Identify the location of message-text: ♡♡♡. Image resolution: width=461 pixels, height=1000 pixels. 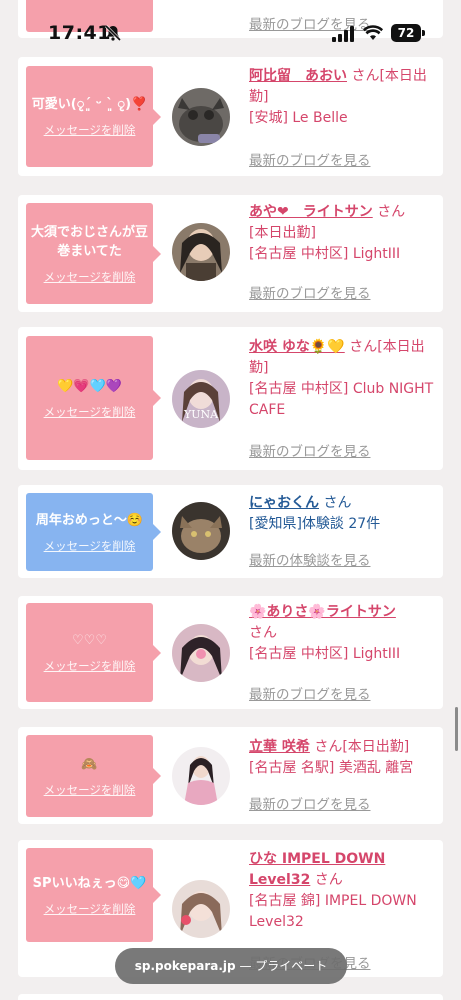
(89, 640).